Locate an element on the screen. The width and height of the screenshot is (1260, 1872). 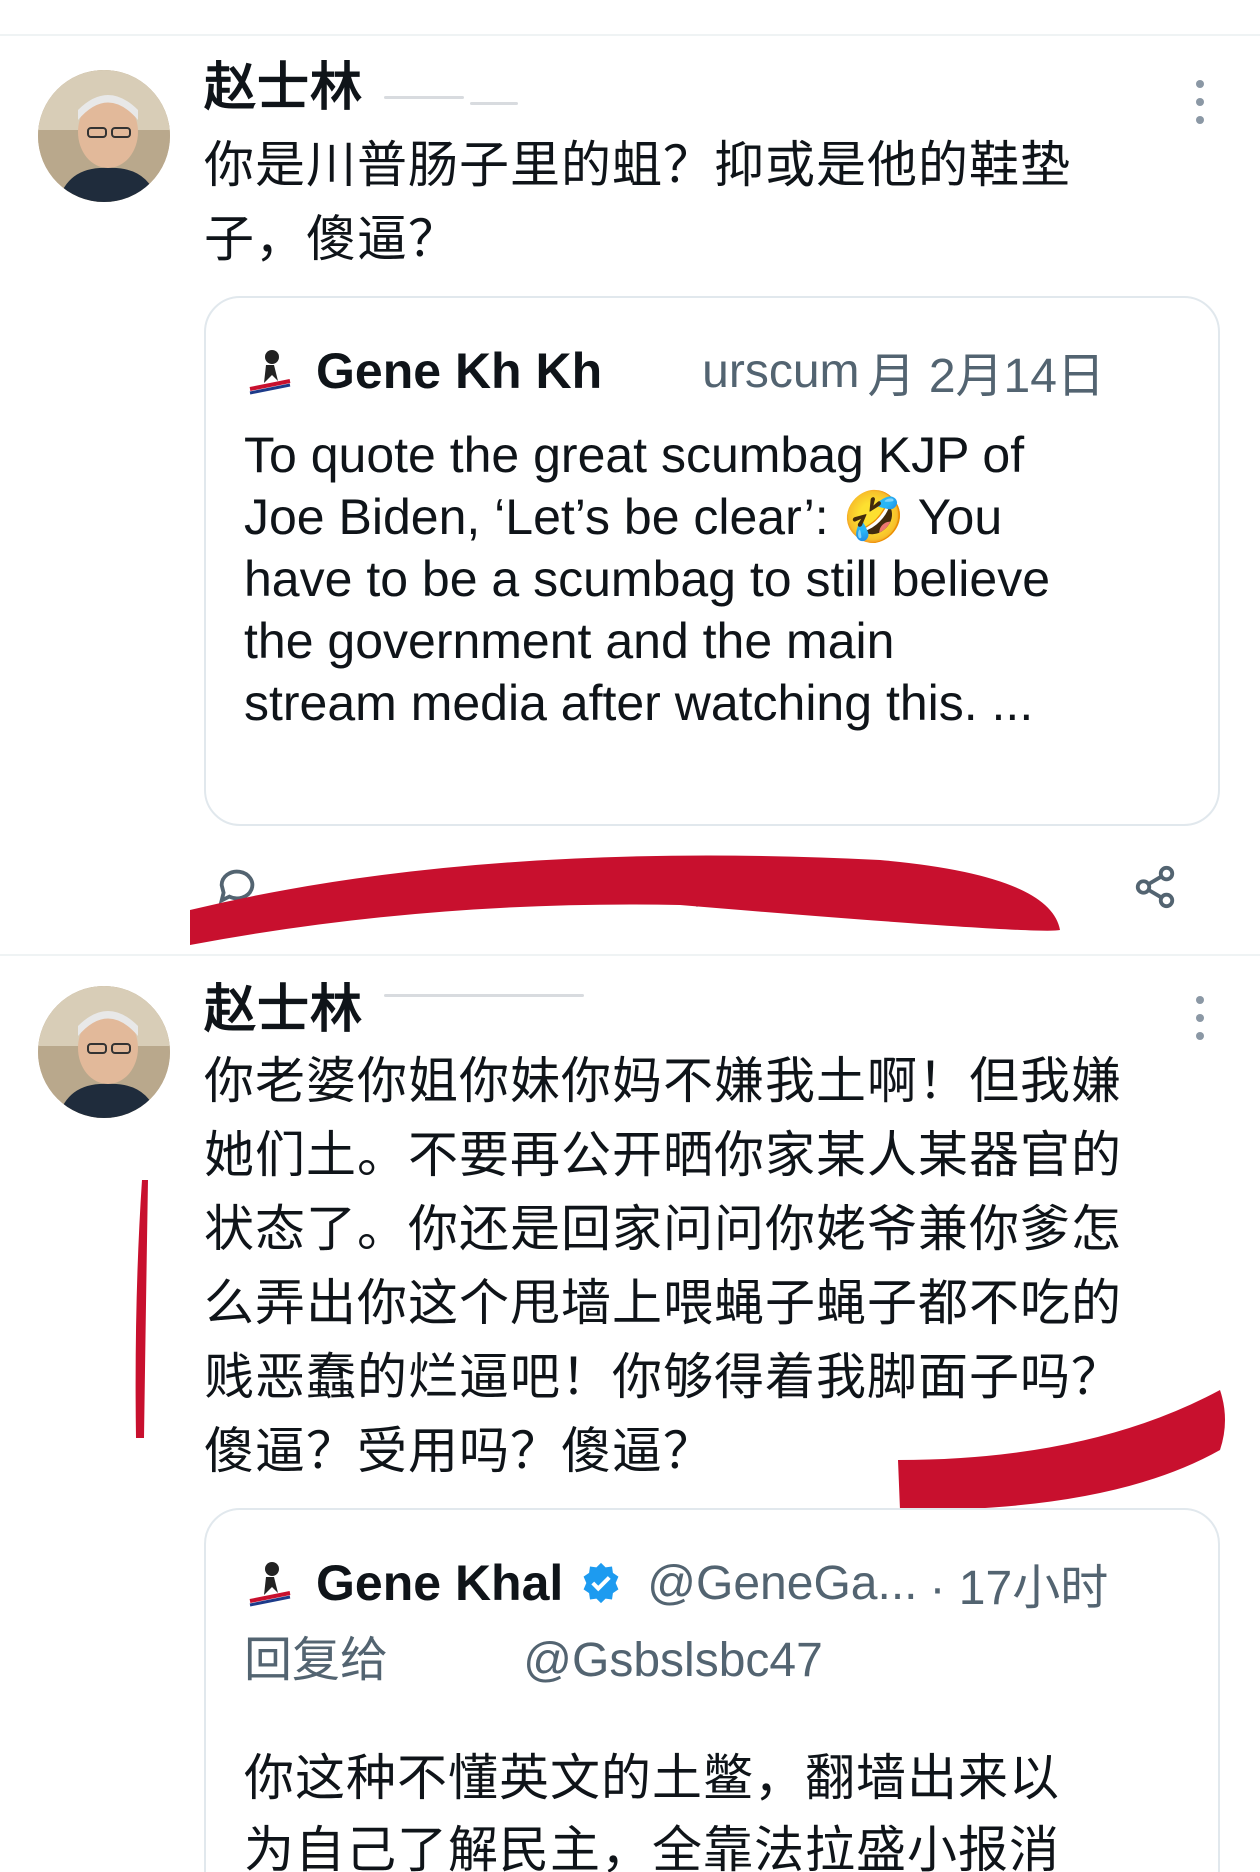
post-actions: 2 is located at coordinates (704, 894).